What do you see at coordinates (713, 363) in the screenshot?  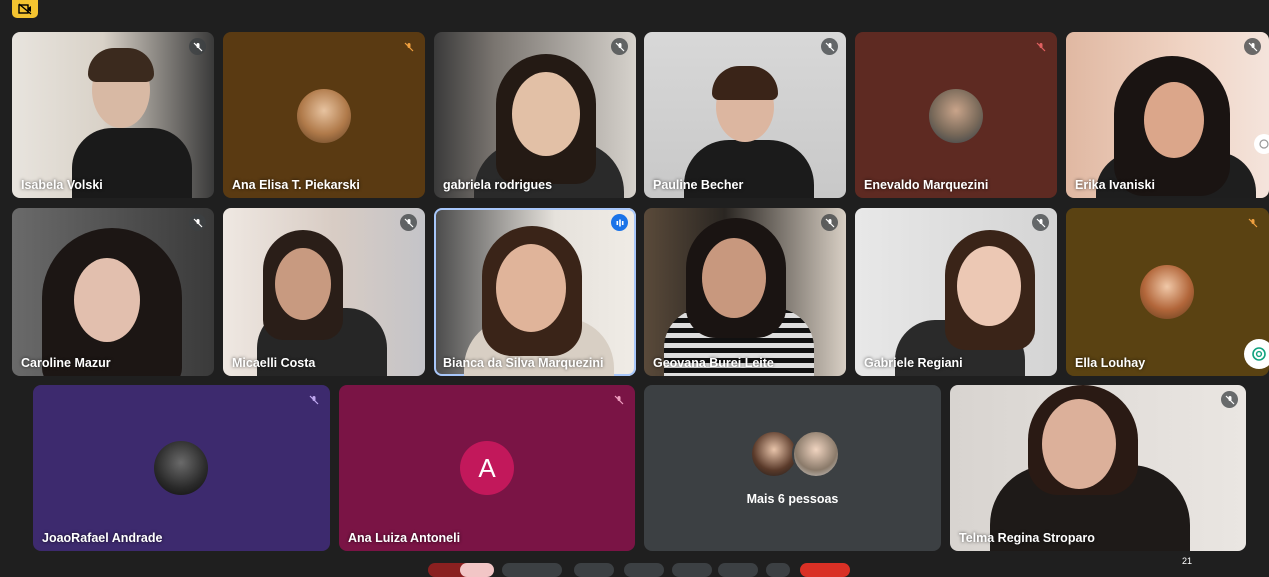 I see `participant-name: Geovana Burei Leite` at bounding box center [713, 363].